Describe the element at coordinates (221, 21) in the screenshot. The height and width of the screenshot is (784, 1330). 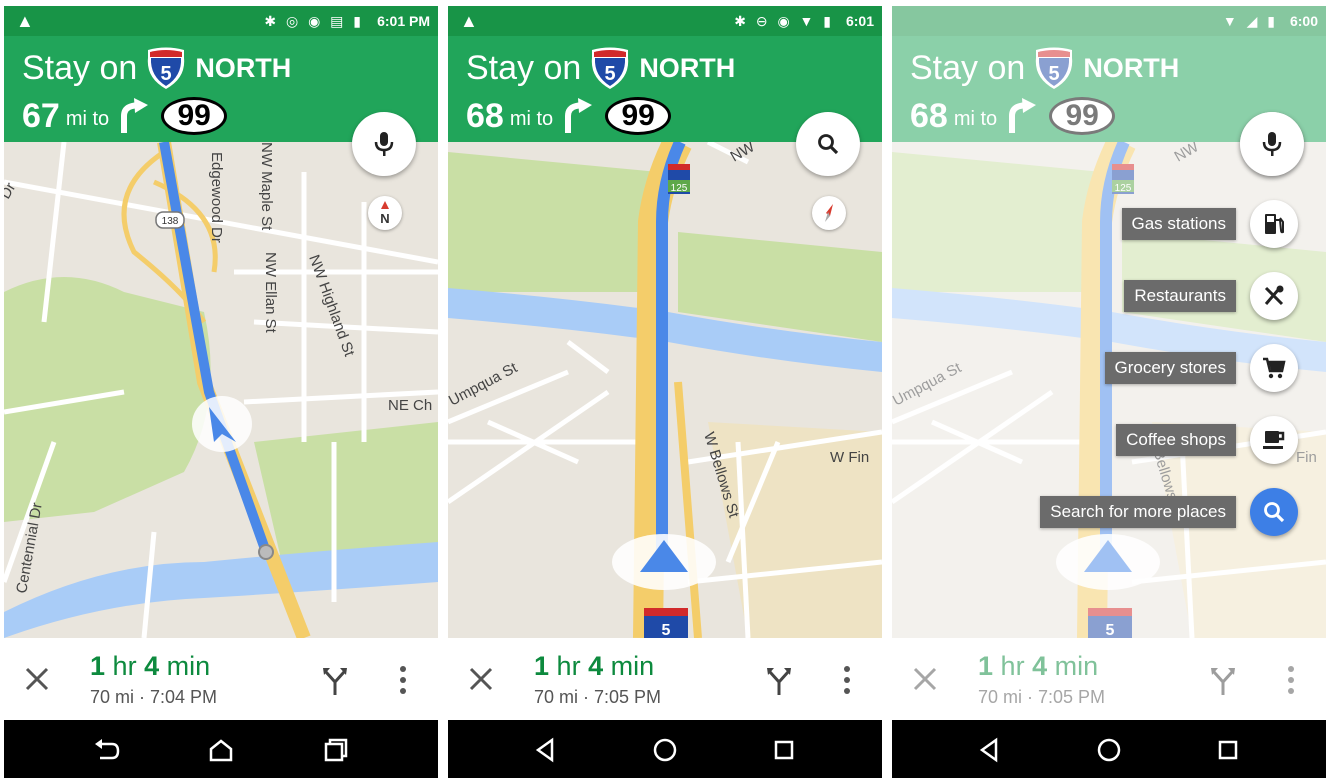
I see `status-bar: ▲ ✱ ◎ ◉ ▤ ▮ 6:01 PM` at that location.